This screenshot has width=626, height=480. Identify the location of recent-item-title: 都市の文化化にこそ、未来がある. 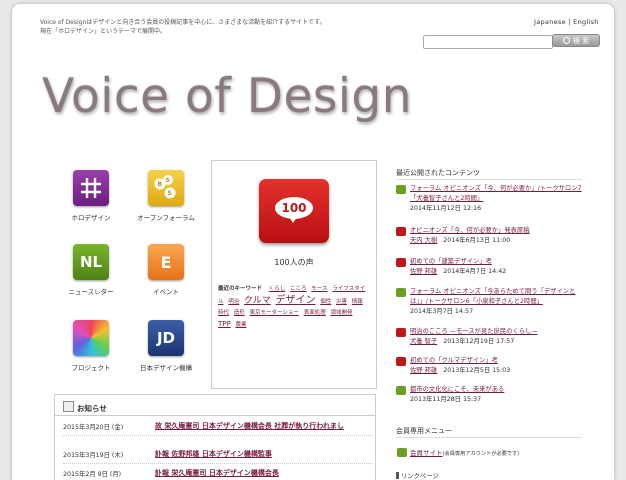
(501, 390).